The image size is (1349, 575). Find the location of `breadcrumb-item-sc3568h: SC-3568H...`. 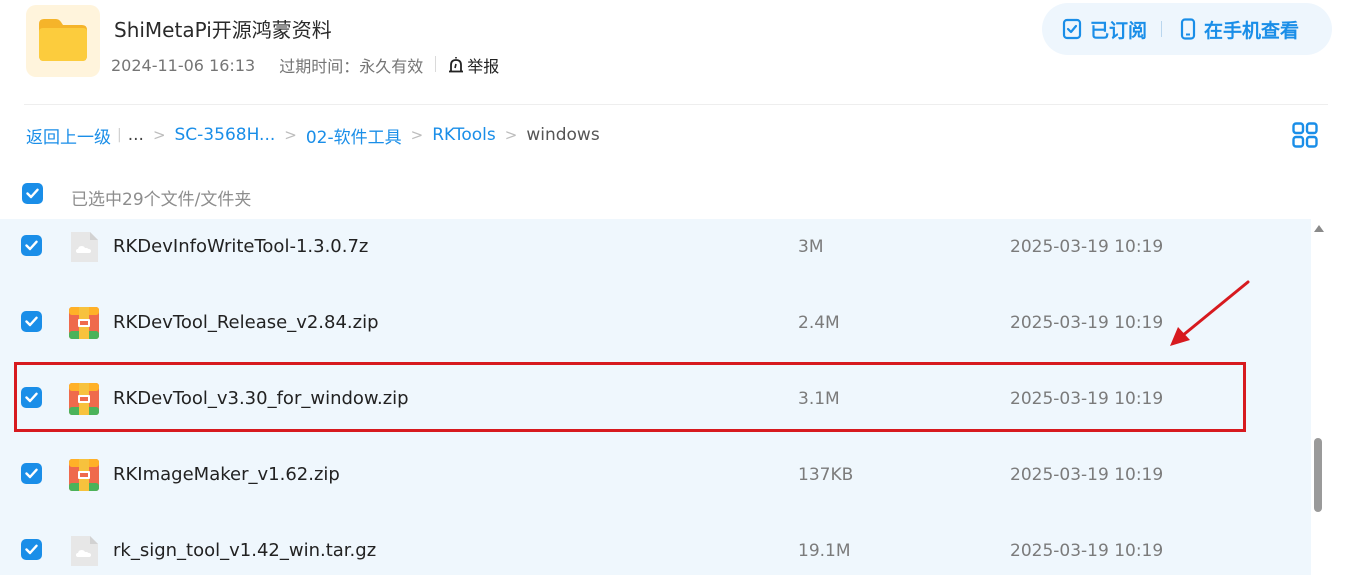

breadcrumb-item-sc3568h: SC-3568H... is located at coordinates (225, 135).